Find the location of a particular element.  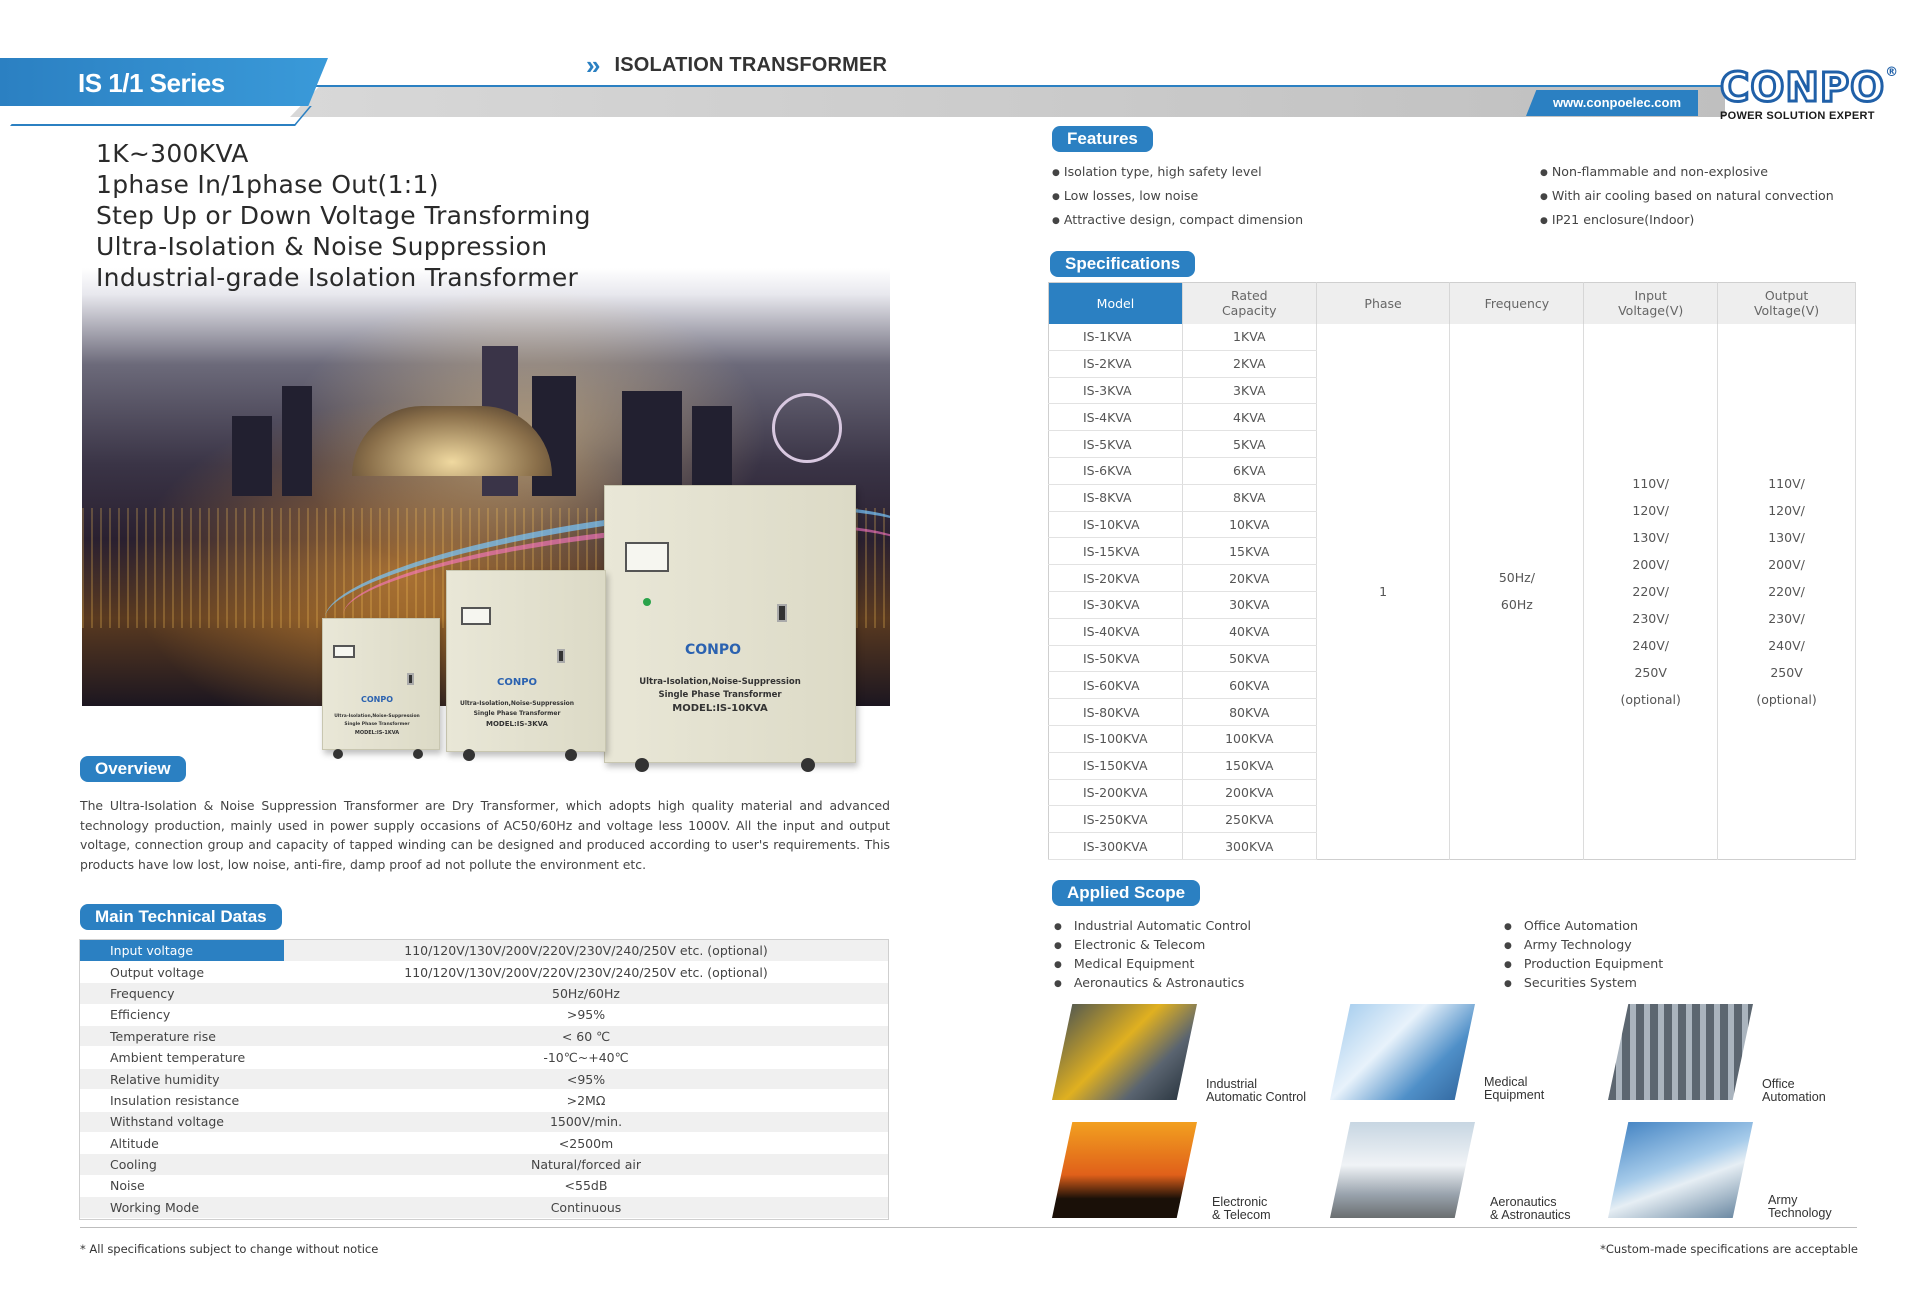

series-tab: IS 1/1 Series is located at coordinates (164, 82).